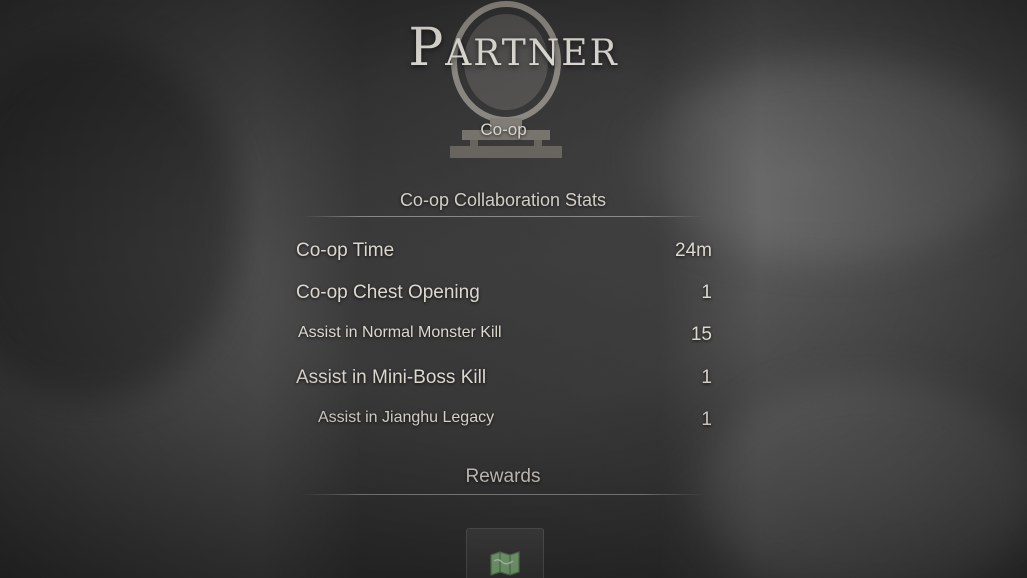 Image resolution: width=1027 pixels, height=578 pixels. Describe the element at coordinates (504, 295) in the screenshot. I see `stat-row-chest-opening: Co-op Chest Opening 1` at that location.